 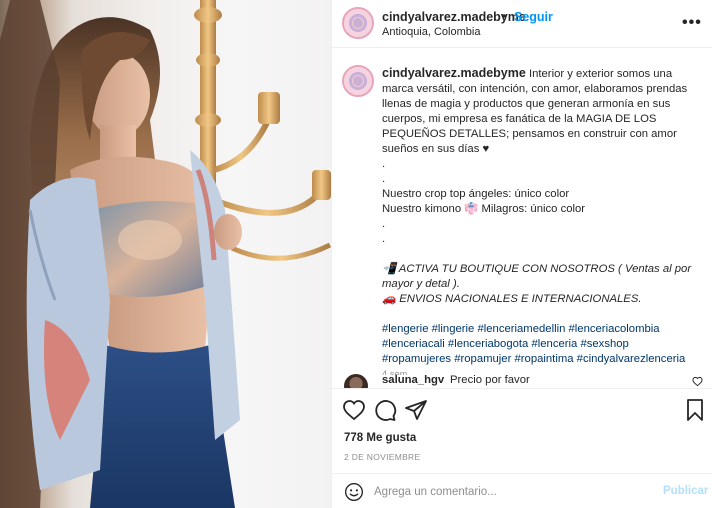 I want to click on actions-section: 778 Me gusta 2 DE NOVIEMBRE Publicar, so click(x=522, y=448).